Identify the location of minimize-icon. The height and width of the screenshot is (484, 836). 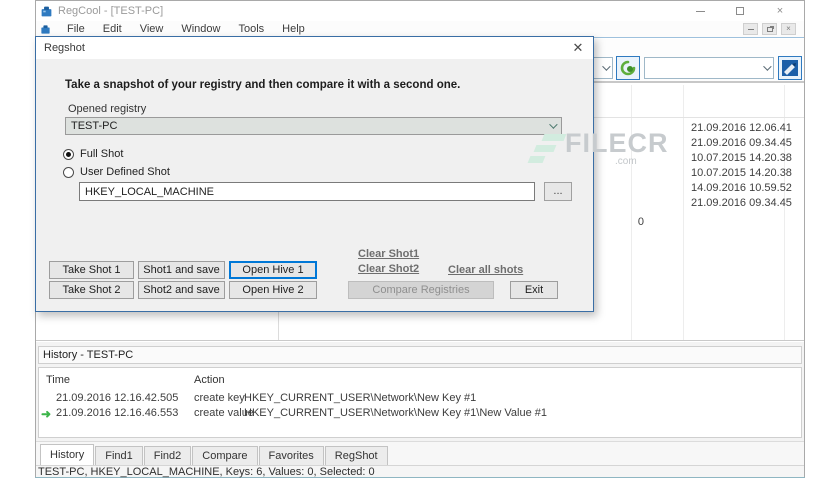
(700, 11).